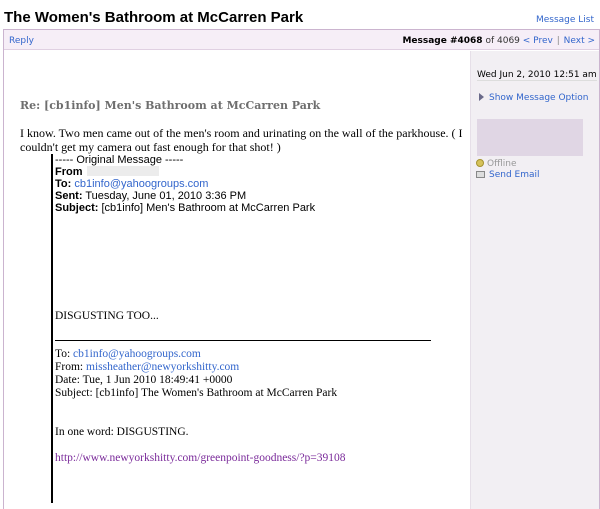 The width and height of the screenshot is (600, 509). Describe the element at coordinates (481, 97) in the screenshot. I see `triangle-right-icon` at that location.